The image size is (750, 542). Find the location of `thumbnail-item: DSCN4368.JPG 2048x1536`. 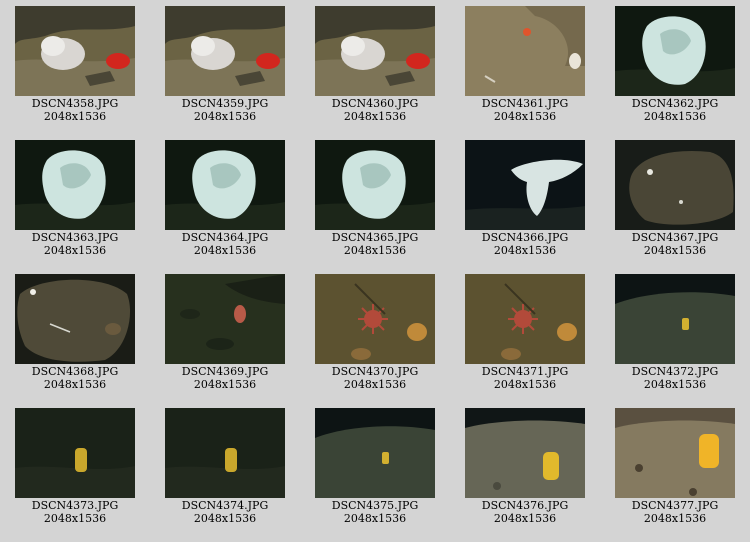

thumbnail-item: DSCN4368.JPG 2048x1536 is located at coordinates (75, 336).